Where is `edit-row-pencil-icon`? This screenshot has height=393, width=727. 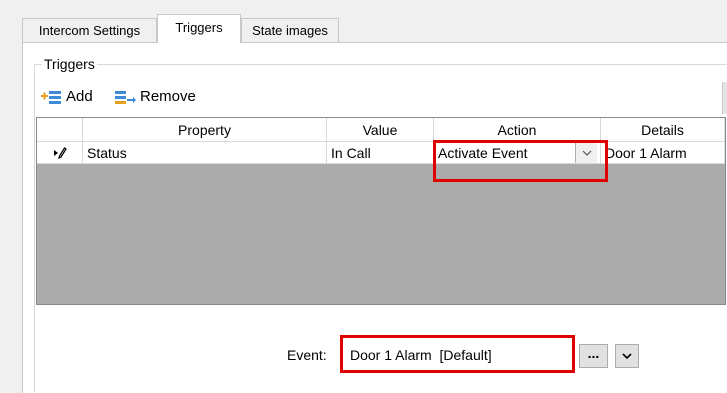 edit-row-pencil-icon is located at coordinates (60, 153).